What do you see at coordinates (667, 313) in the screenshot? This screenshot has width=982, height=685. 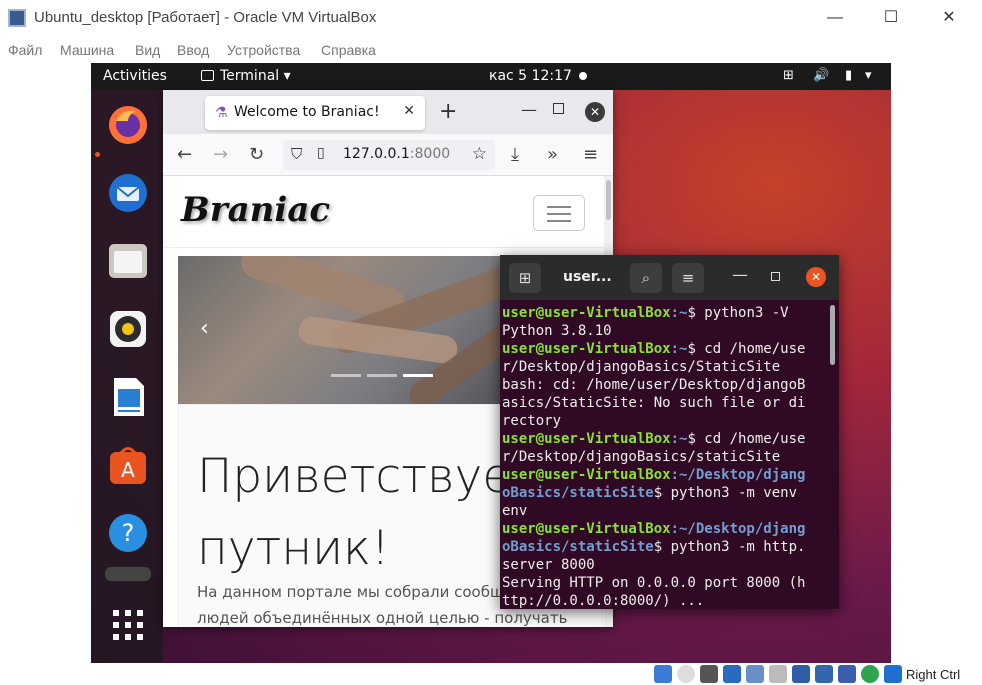 I see `terminal-line: user@user-VirtualBox:~$ python3 -V` at bounding box center [667, 313].